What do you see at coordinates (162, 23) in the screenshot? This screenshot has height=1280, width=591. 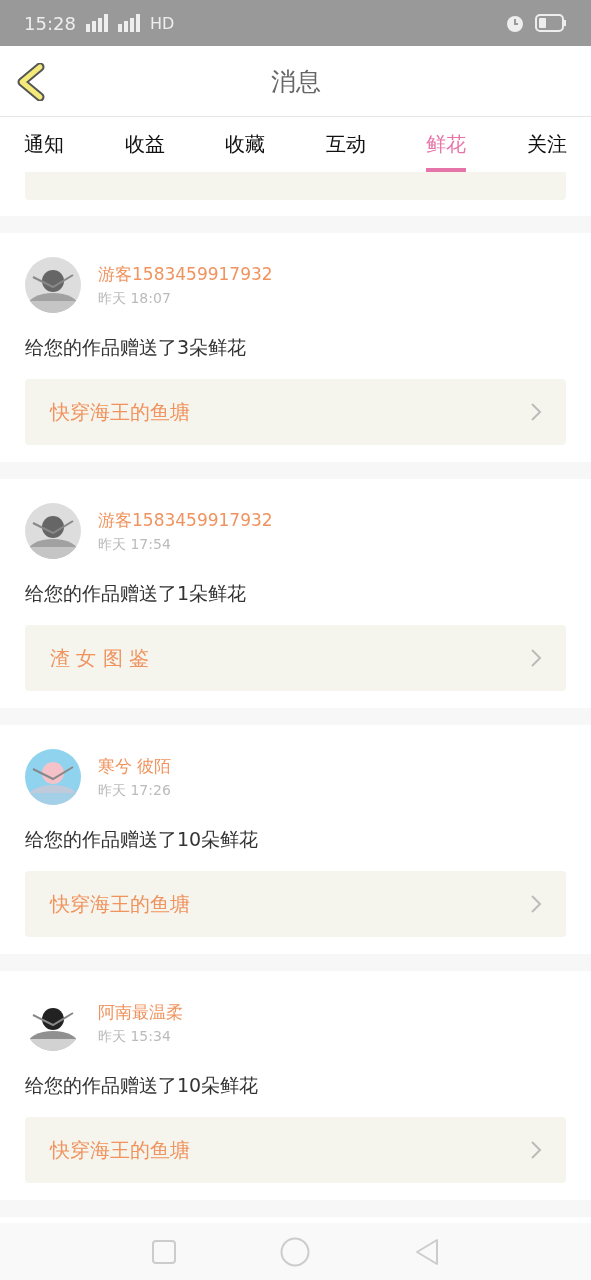 I see `network-label: HD` at bounding box center [162, 23].